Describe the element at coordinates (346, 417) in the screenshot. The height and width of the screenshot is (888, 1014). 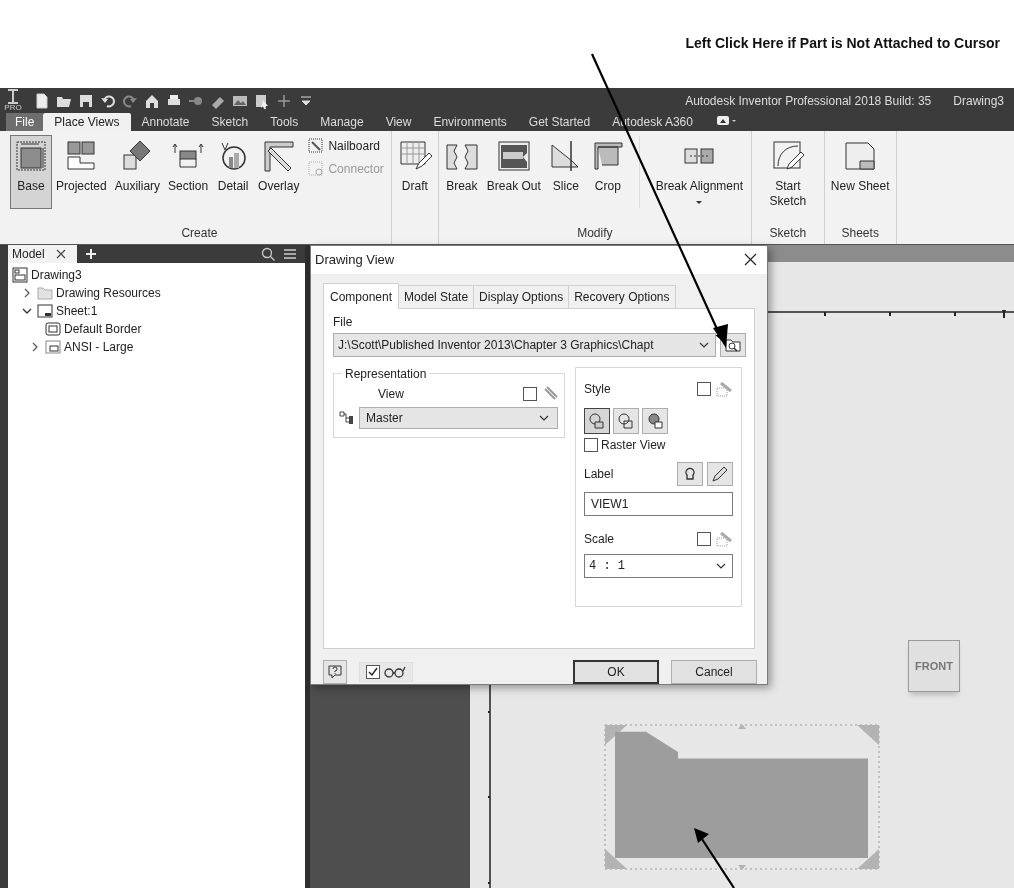
I see `tree-icon` at that location.